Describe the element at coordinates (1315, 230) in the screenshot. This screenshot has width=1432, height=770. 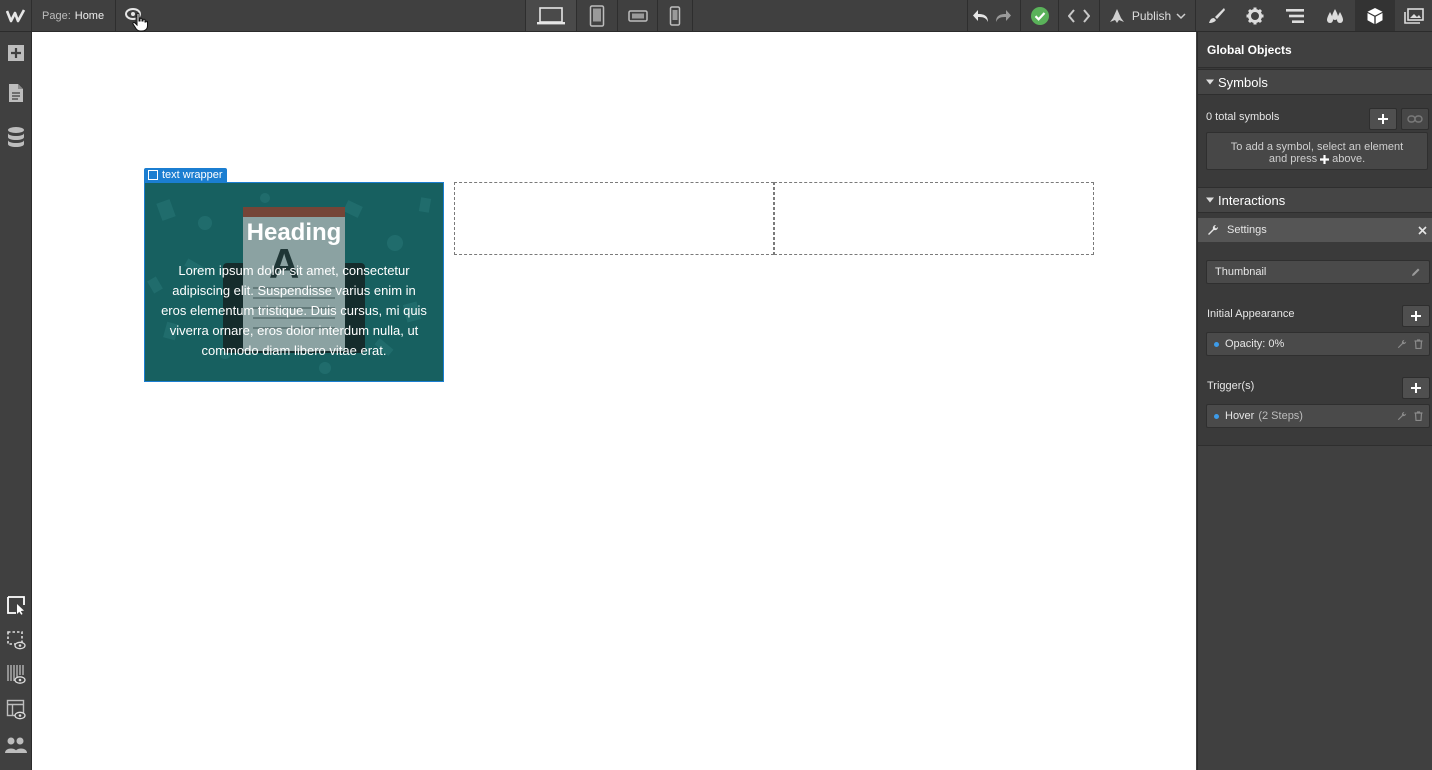
I see `interaction-settings-bar: Settings` at that location.